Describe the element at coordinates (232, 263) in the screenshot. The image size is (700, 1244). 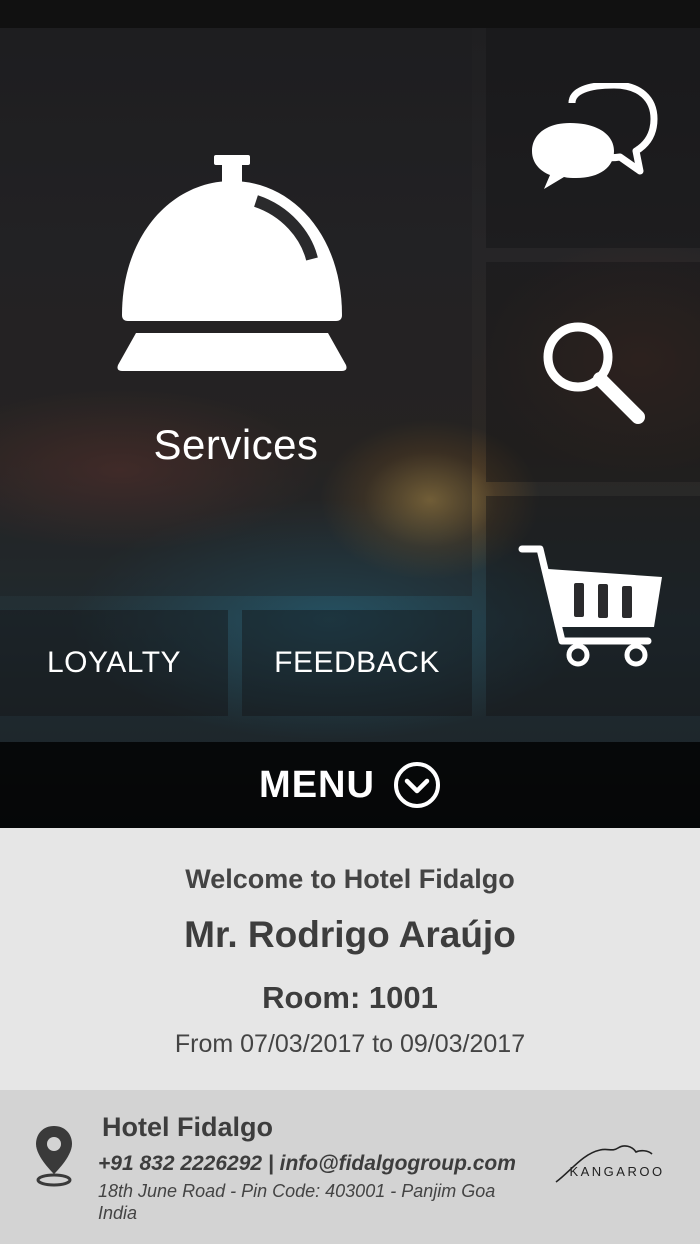
I see `bell-icon` at that location.